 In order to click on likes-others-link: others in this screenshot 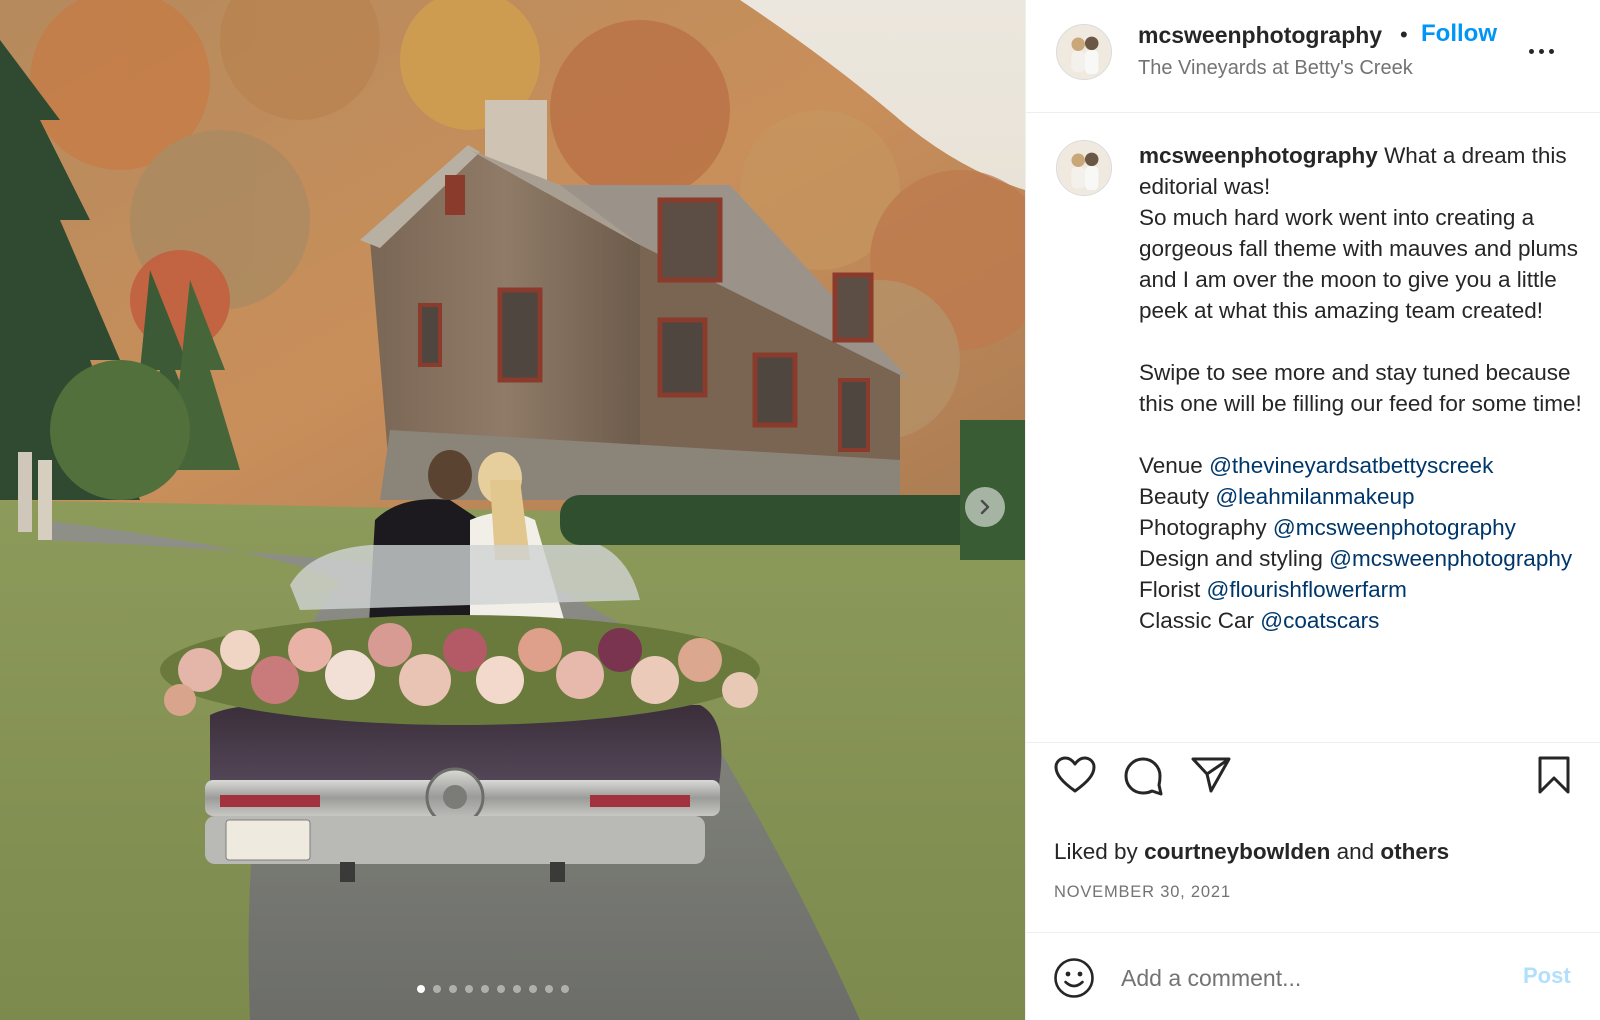, I will do `click(1414, 851)`.